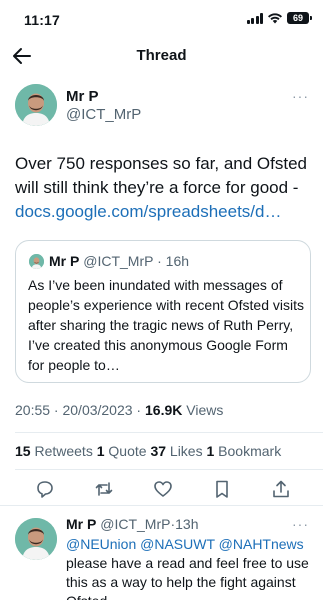  What do you see at coordinates (42, 20) in the screenshot?
I see `status-time: 11:17` at bounding box center [42, 20].